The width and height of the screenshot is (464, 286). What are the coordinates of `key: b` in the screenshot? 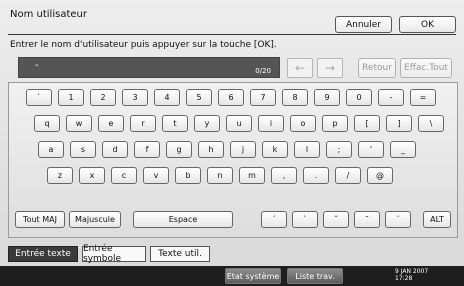 It's located at (188, 175).